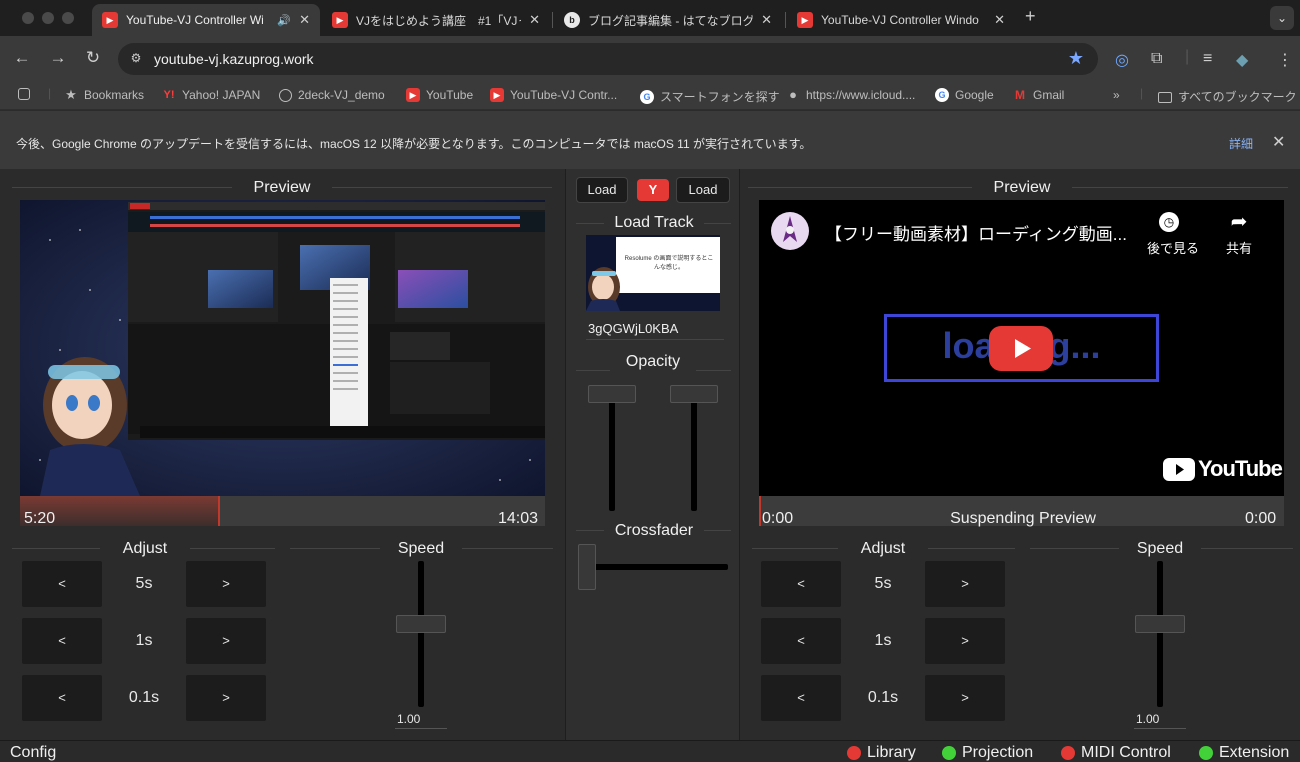 The height and width of the screenshot is (762, 1300). What do you see at coordinates (1241, 143) in the screenshot?
I see `info-details-link: 詳細` at bounding box center [1241, 143].